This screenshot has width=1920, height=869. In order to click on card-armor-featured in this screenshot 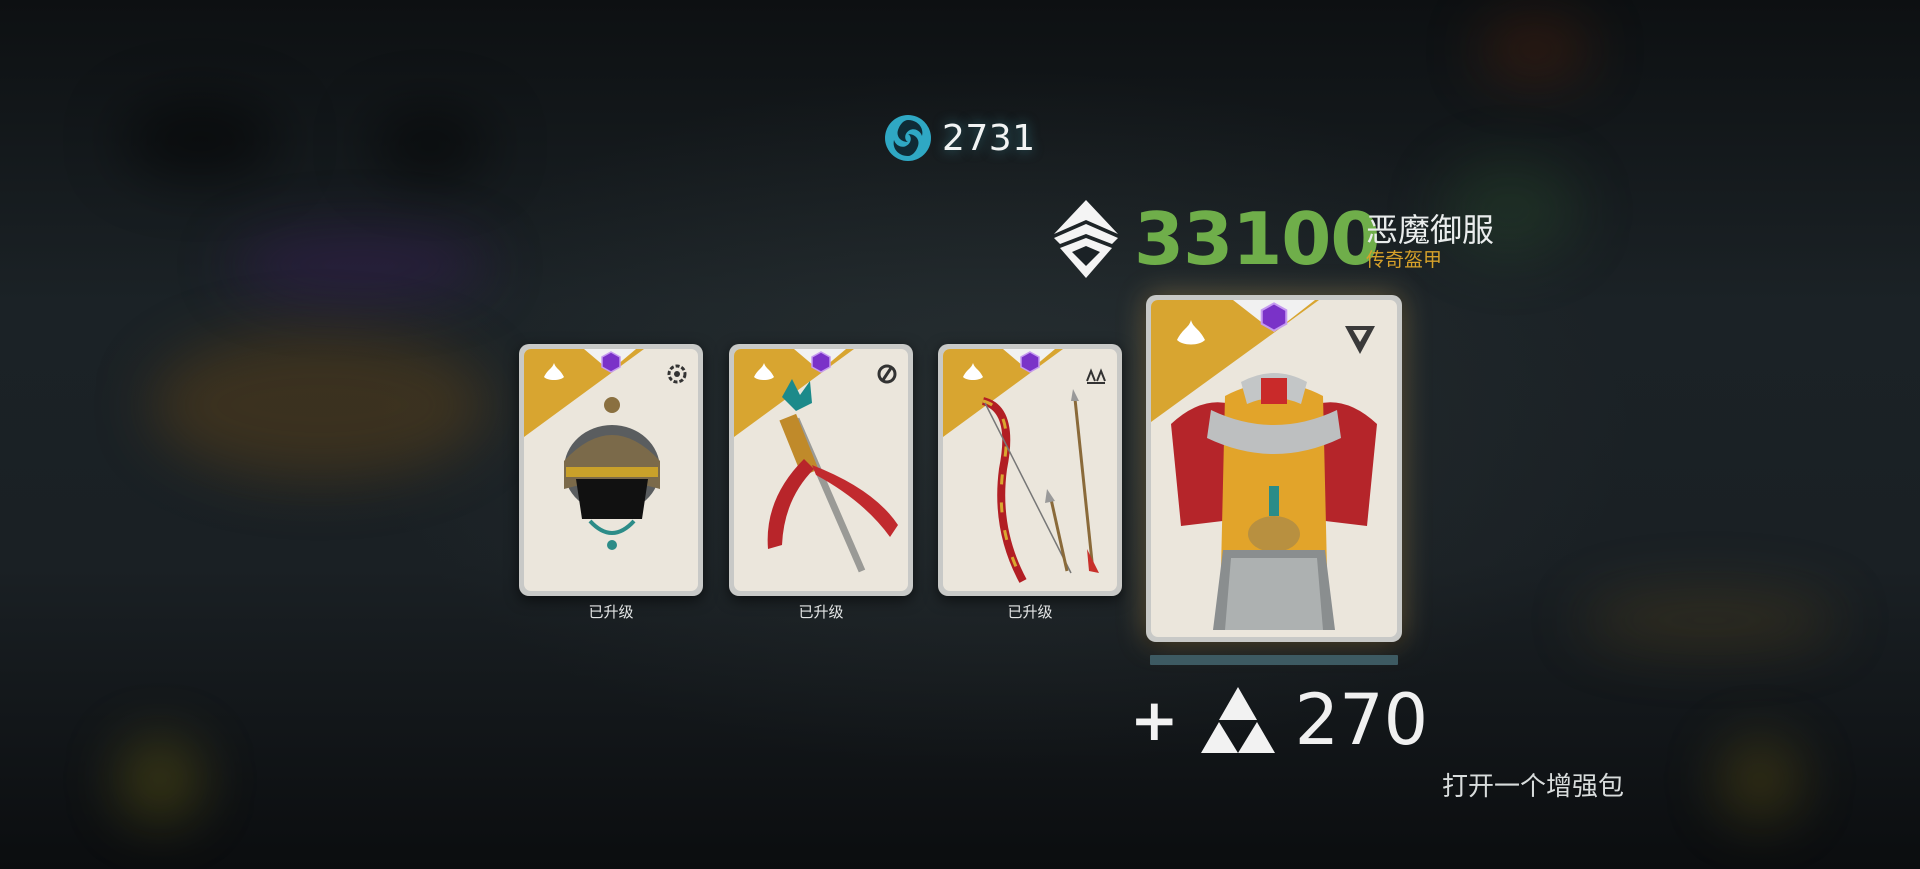, I will do `click(1274, 468)`.